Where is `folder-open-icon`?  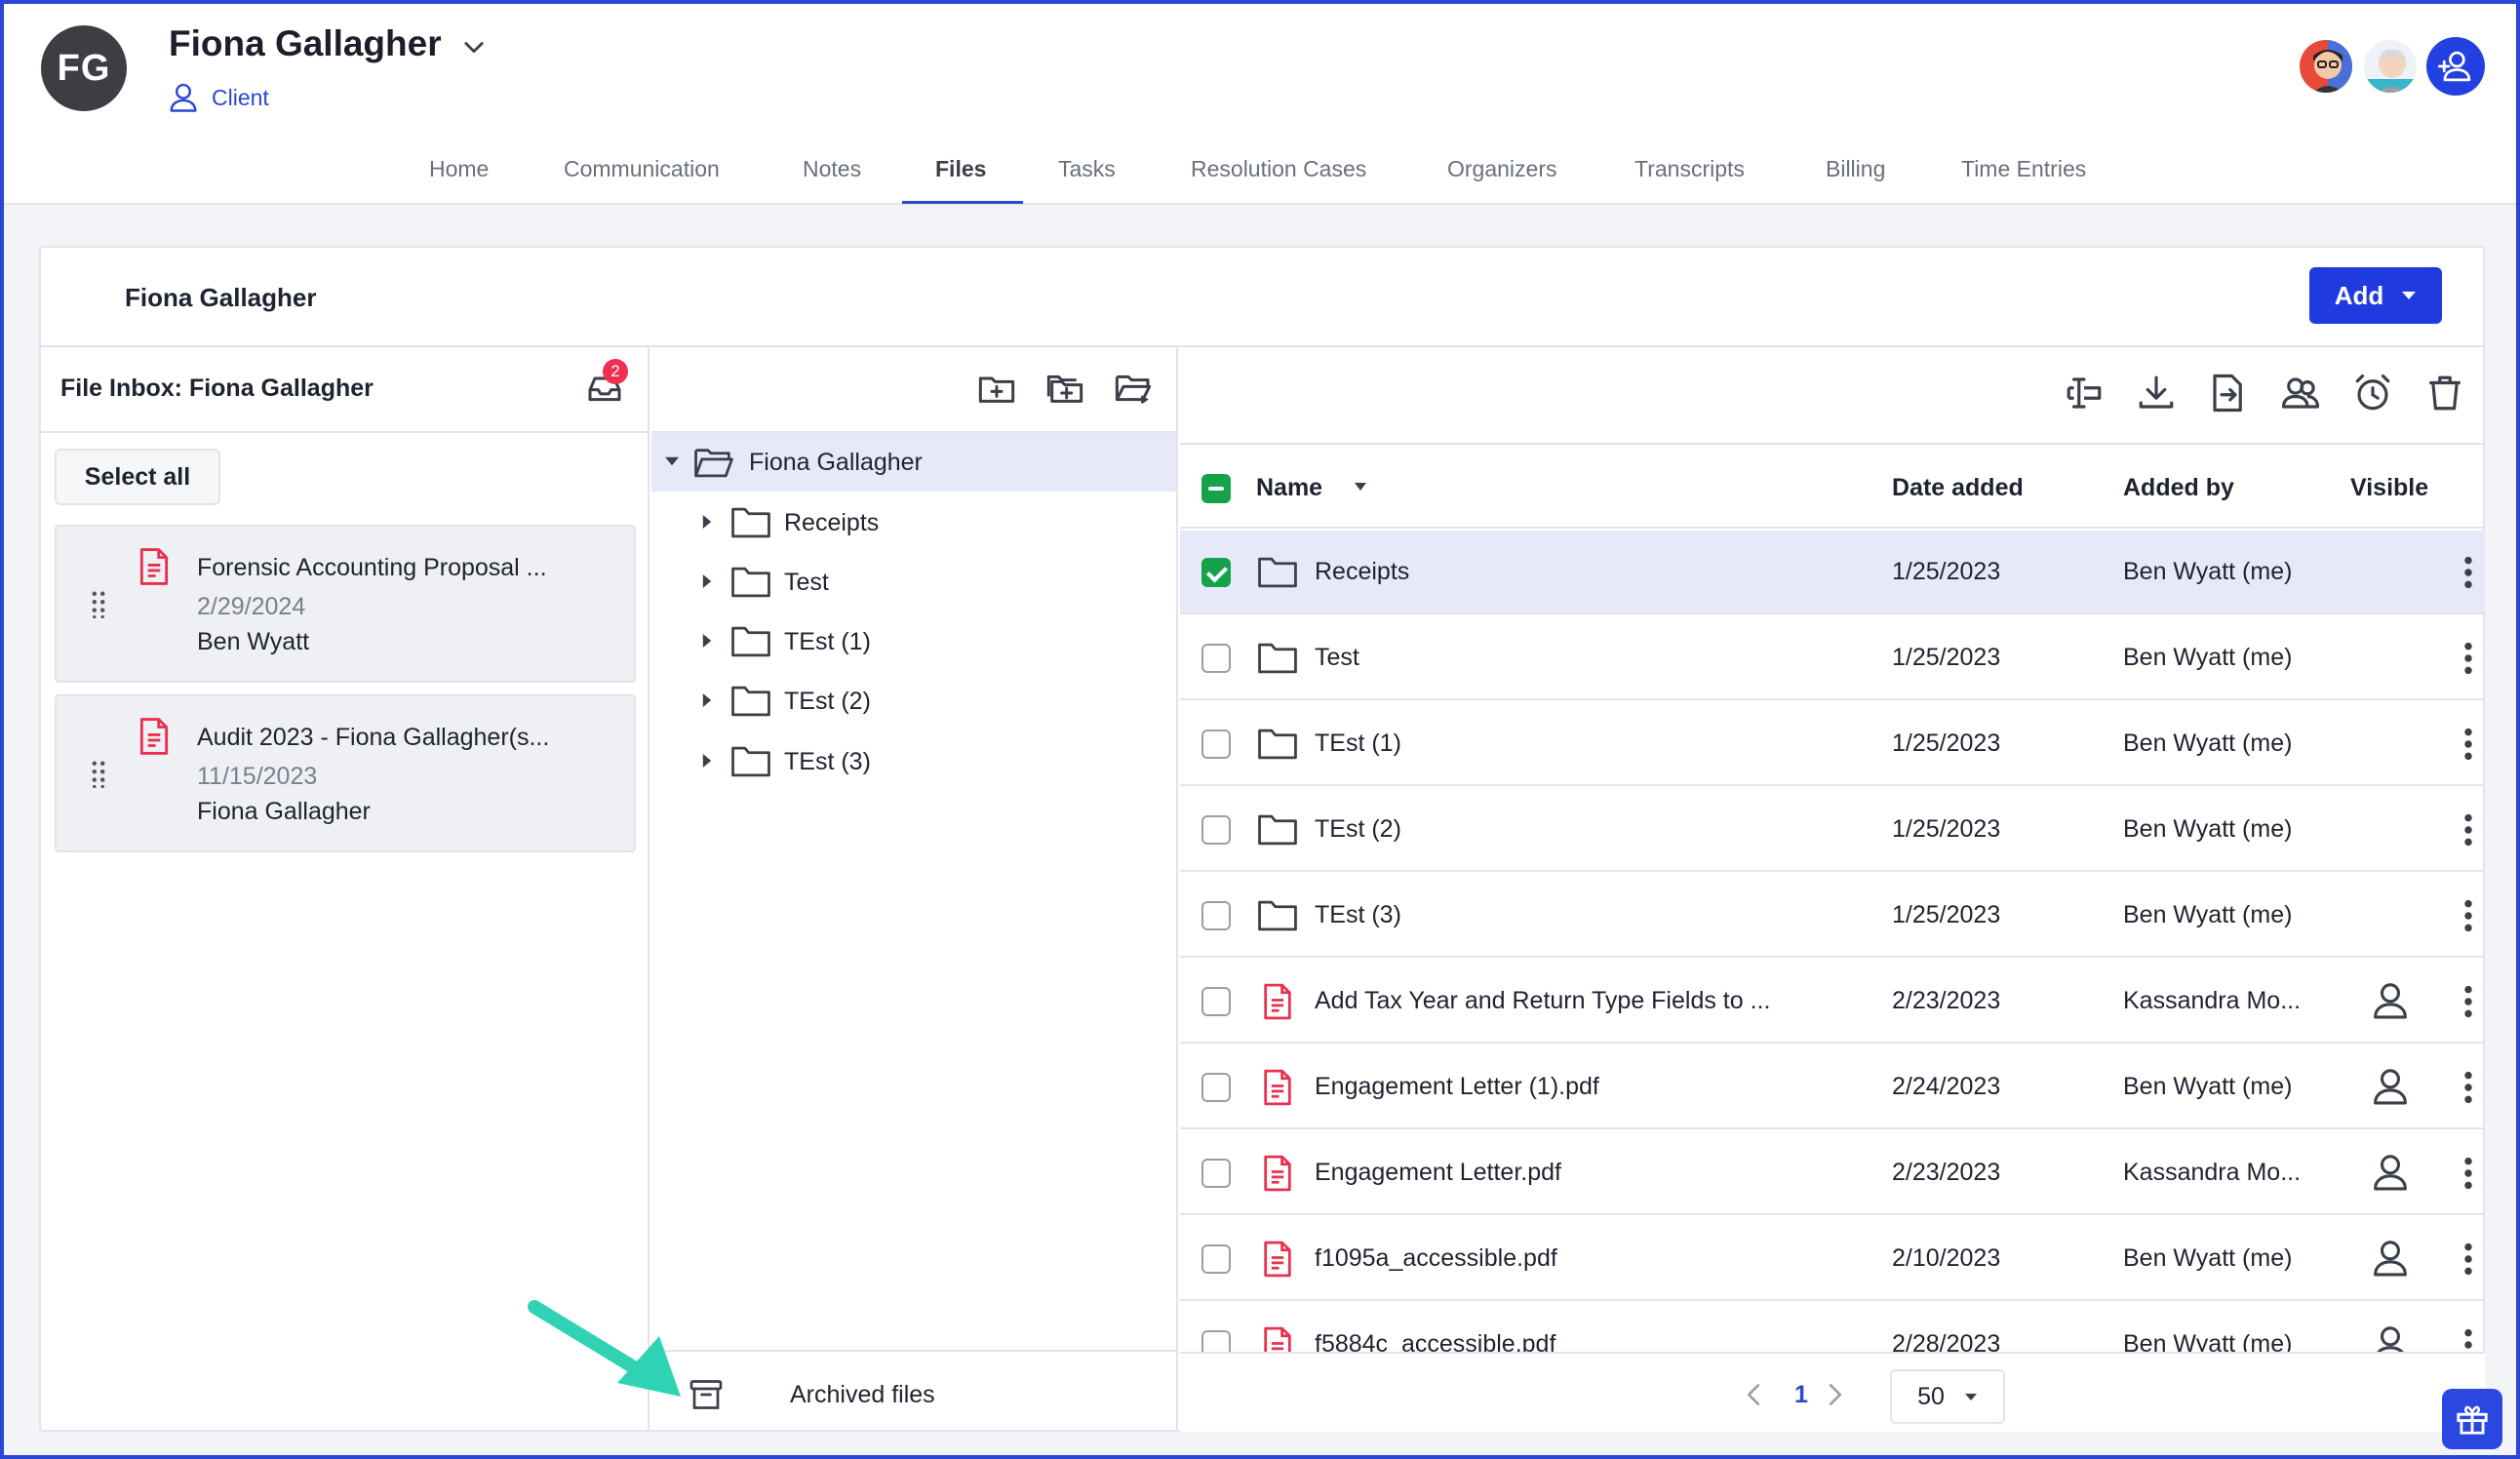 folder-open-icon is located at coordinates (713, 463).